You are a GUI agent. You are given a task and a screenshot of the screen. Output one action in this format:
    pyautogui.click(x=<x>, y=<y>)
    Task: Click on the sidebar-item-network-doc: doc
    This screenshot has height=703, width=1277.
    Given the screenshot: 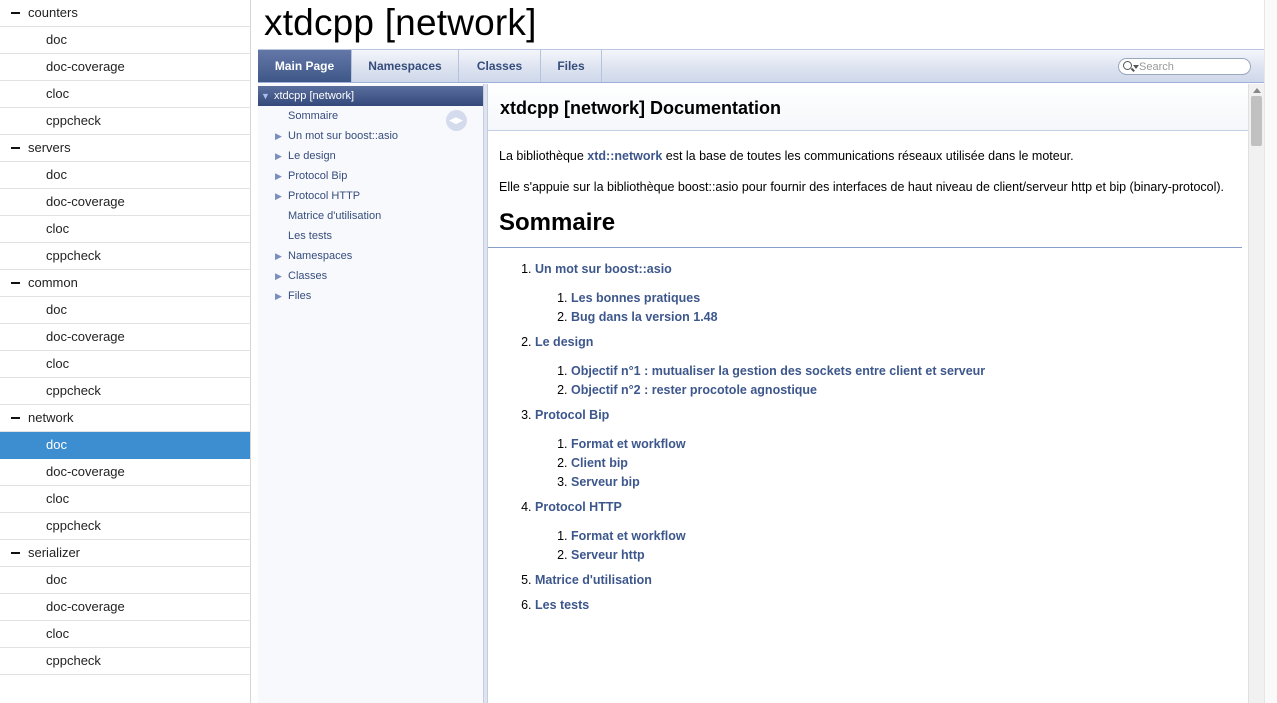 What is the action you would take?
    pyautogui.click(x=125, y=445)
    